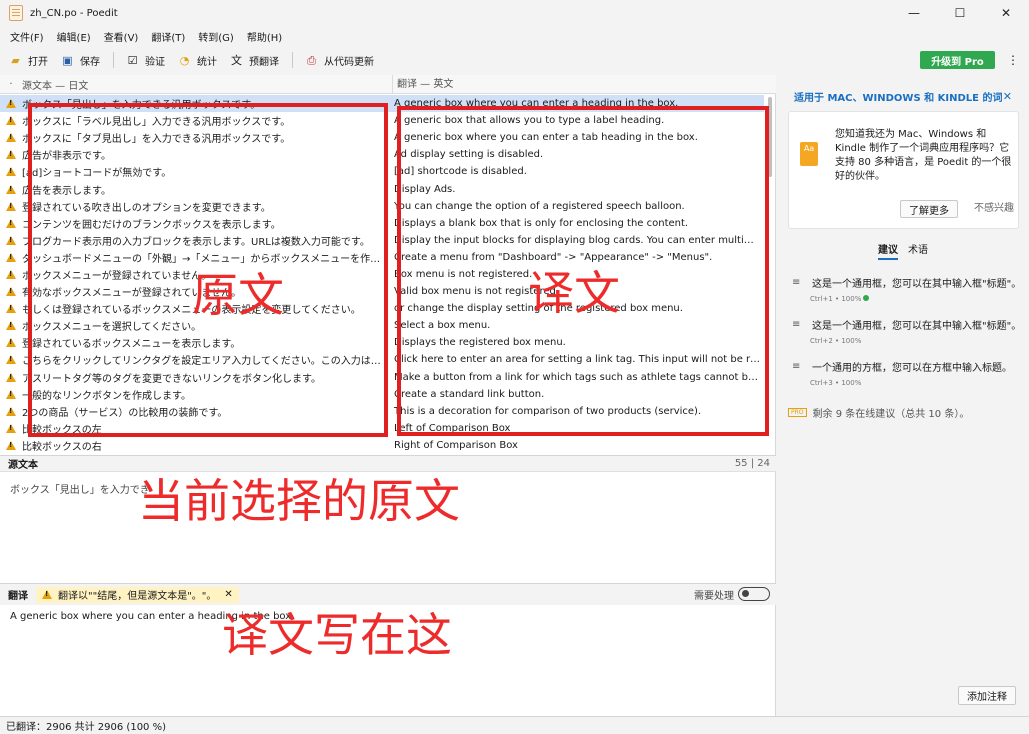 This screenshot has width=1029, height=734. What do you see at coordinates (38, 62) in the screenshot?
I see `open-label: 打开` at bounding box center [38, 62].